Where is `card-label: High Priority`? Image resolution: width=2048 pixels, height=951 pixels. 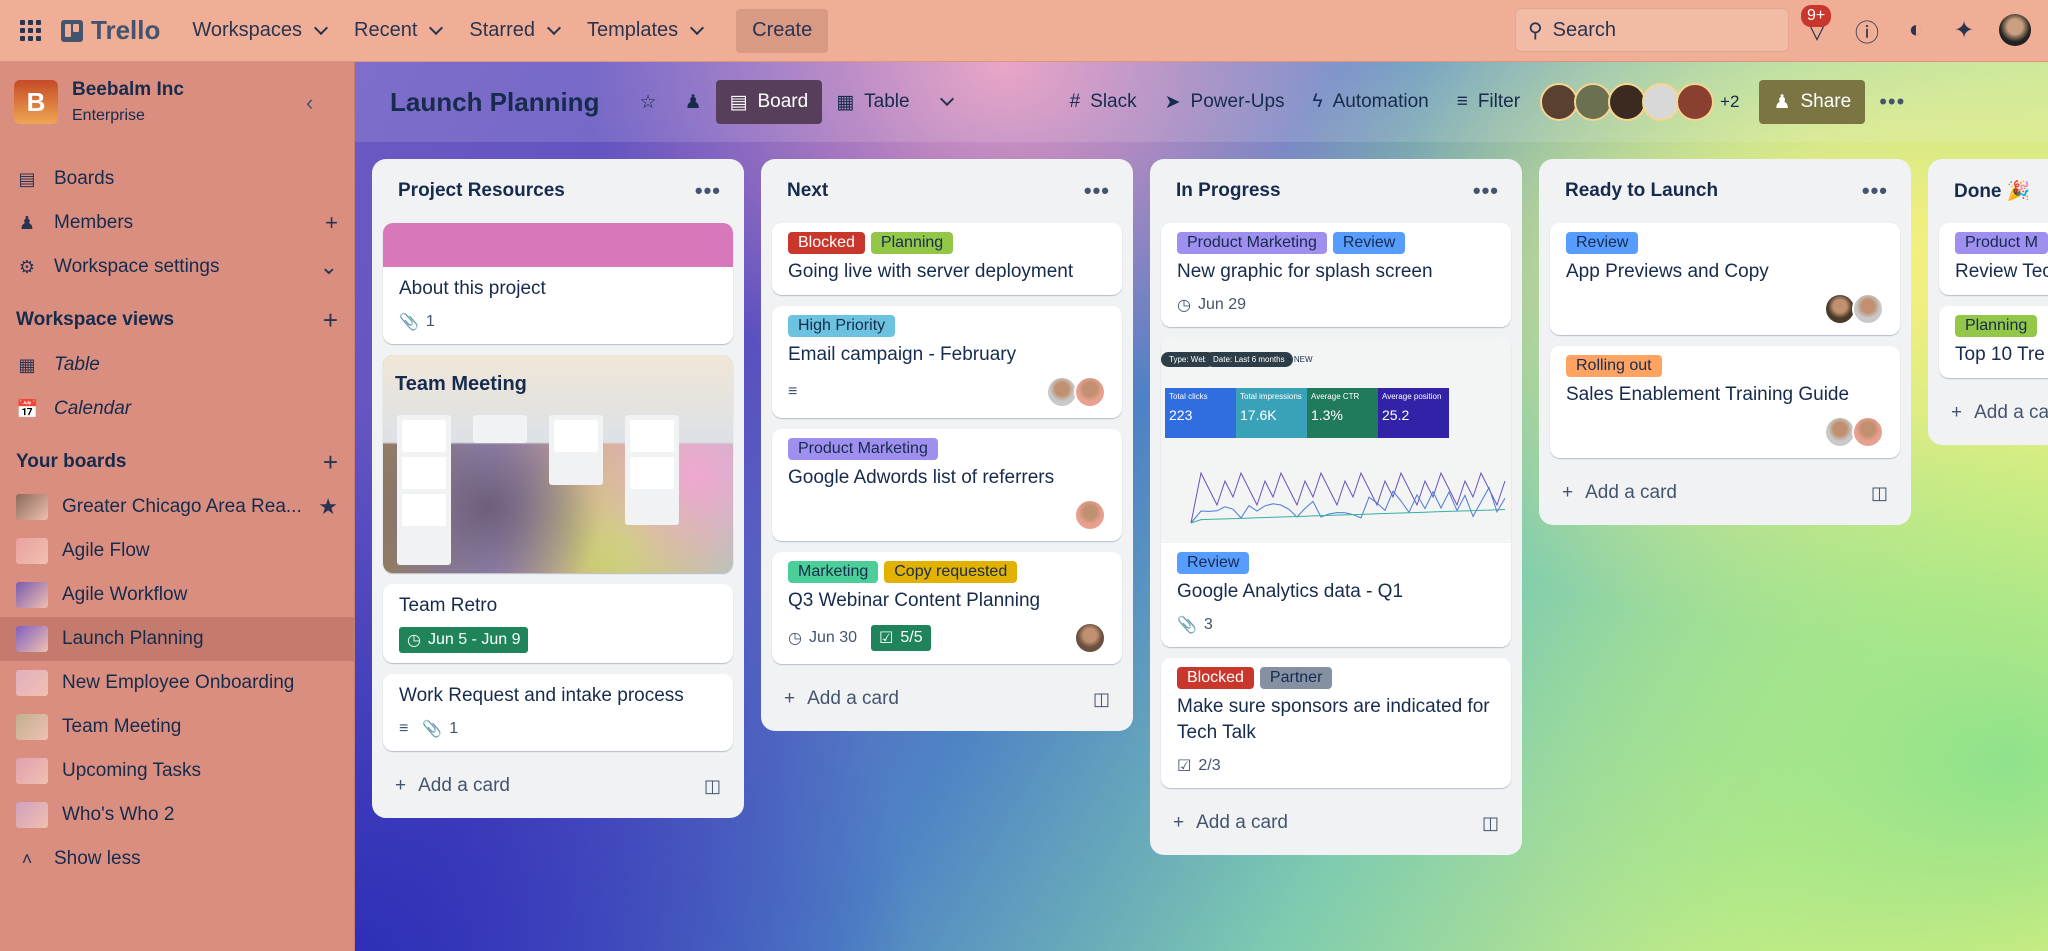 card-label: High Priority is located at coordinates (842, 326).